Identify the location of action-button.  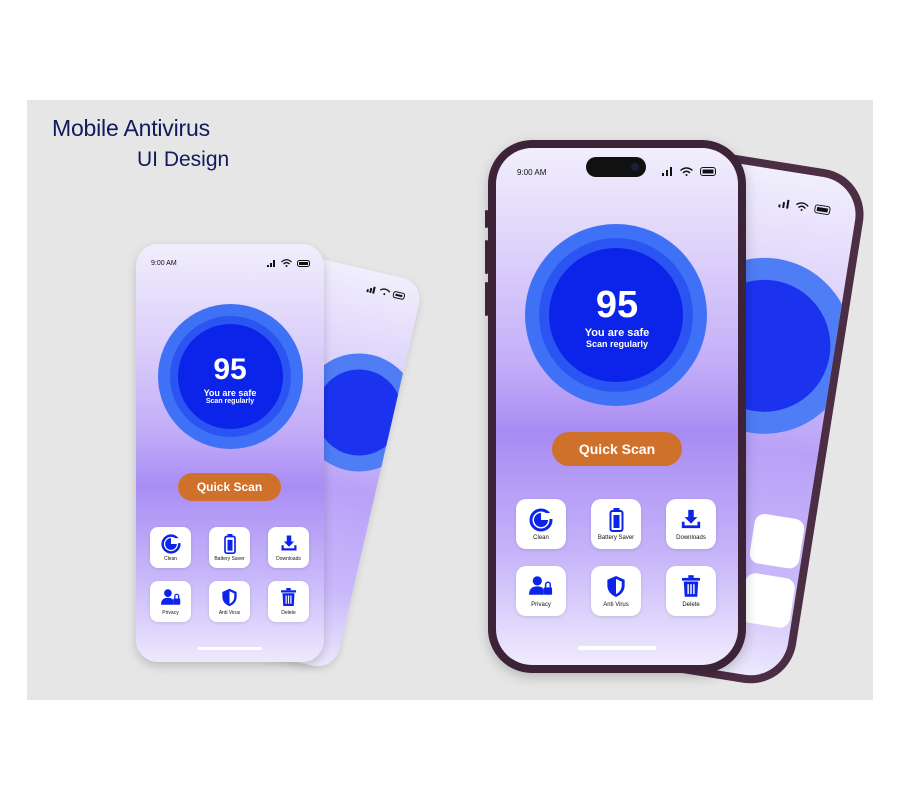
(486, 219).